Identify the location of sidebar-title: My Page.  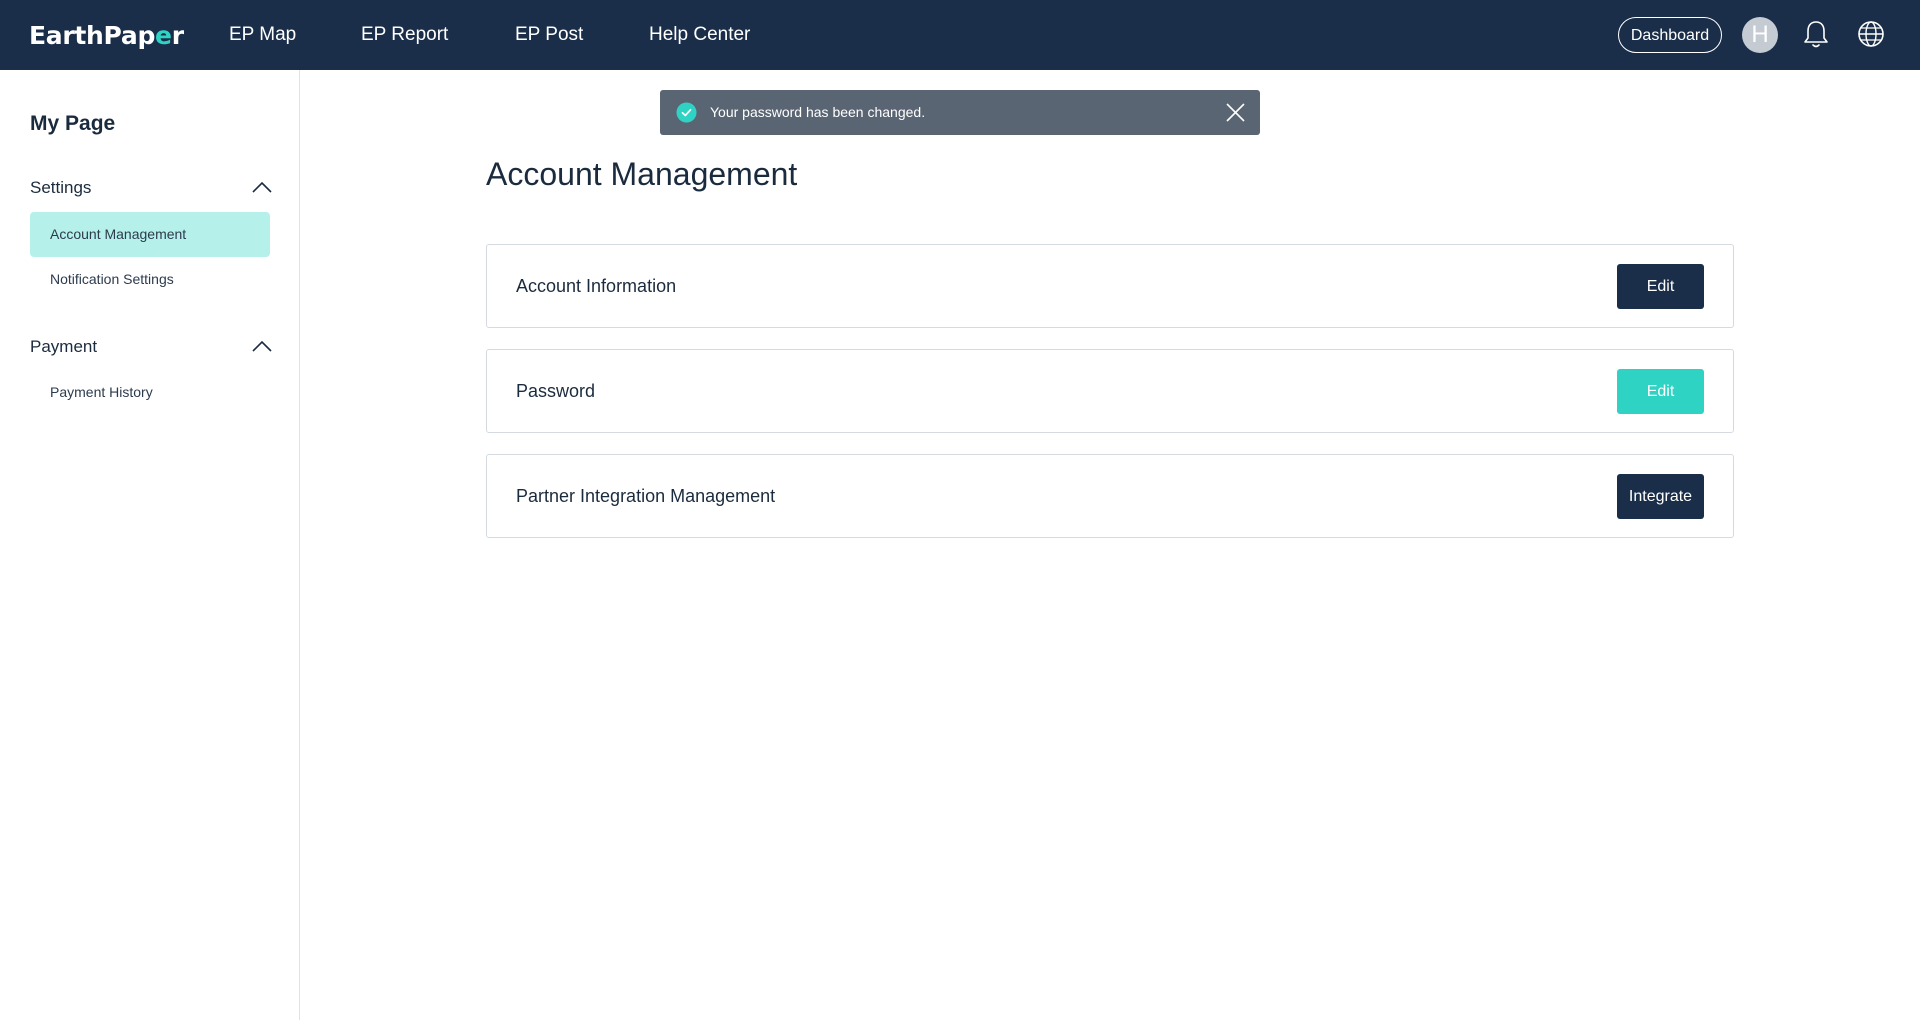
(73, 123).